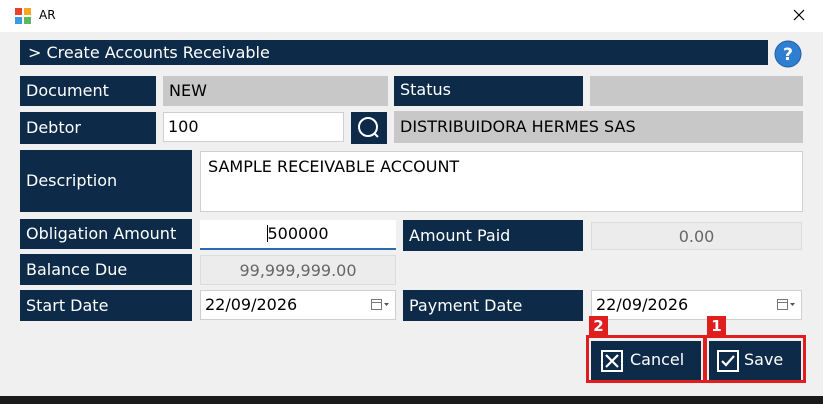 The height and width of the screenshot is (404, 823). Describe the element at coordinates (106, 269) in the screenshot. I see `balance-due-label: Balance Due` at that location.